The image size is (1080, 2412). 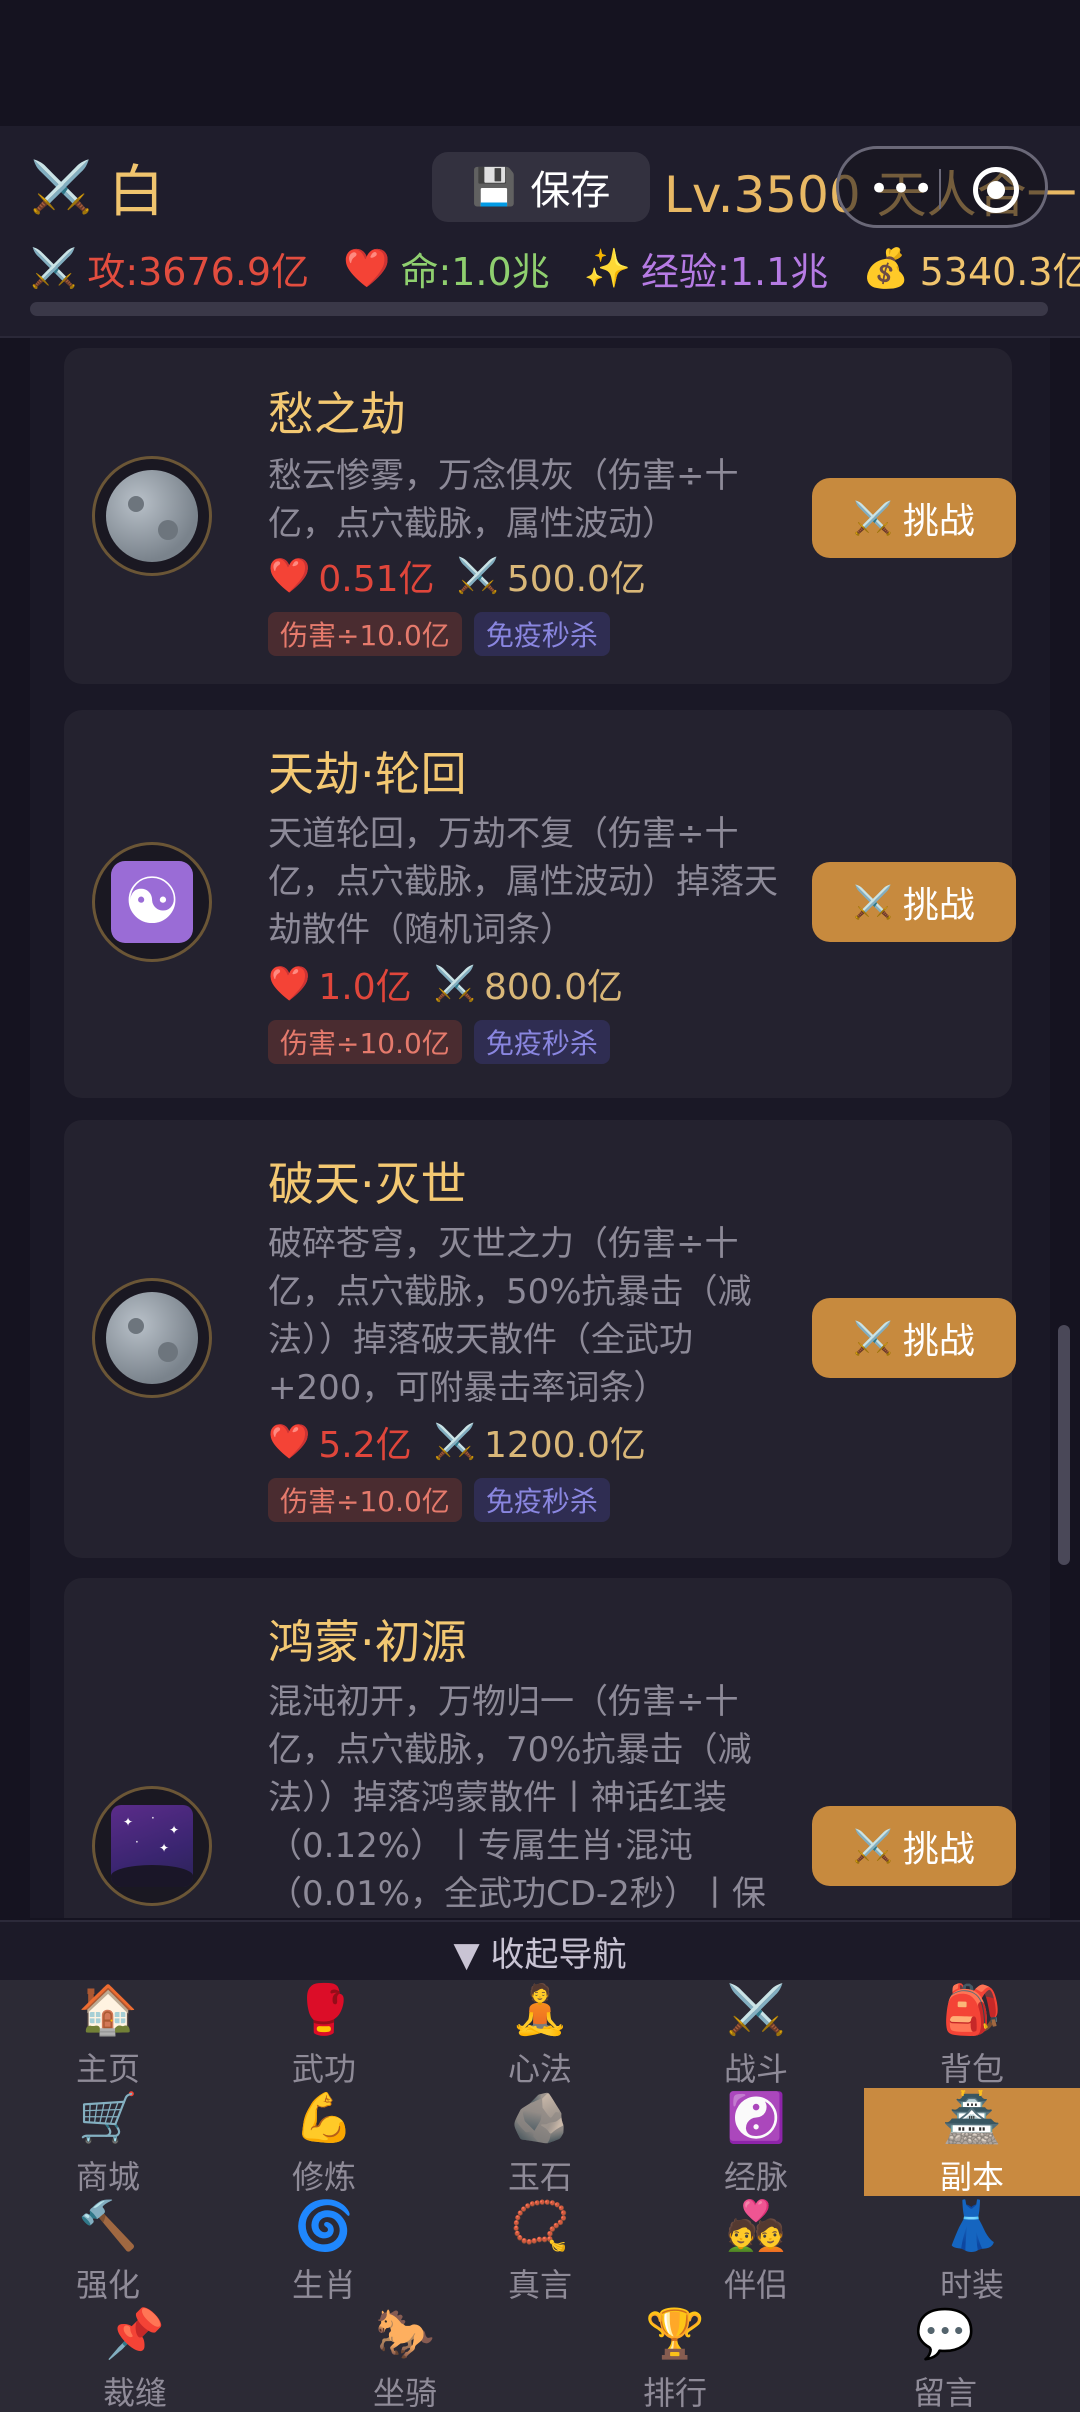 I want to click on player-name: ⚔️ 白, so click(x=97, y=188).